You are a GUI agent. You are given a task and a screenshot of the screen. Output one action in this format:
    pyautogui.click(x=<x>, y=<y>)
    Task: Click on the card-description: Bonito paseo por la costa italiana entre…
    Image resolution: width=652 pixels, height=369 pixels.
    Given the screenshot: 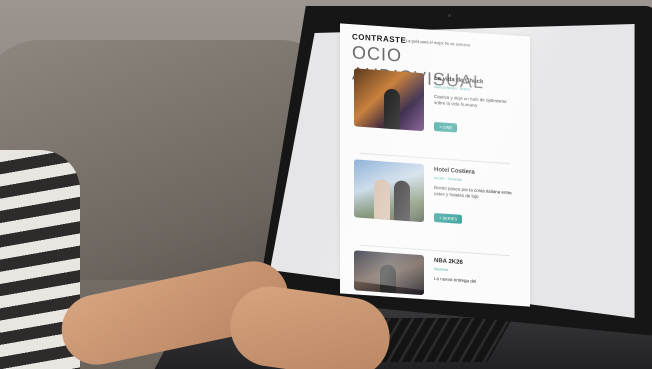 What is the action you would take?
    pyautogui.click(x=473, y=192)
    